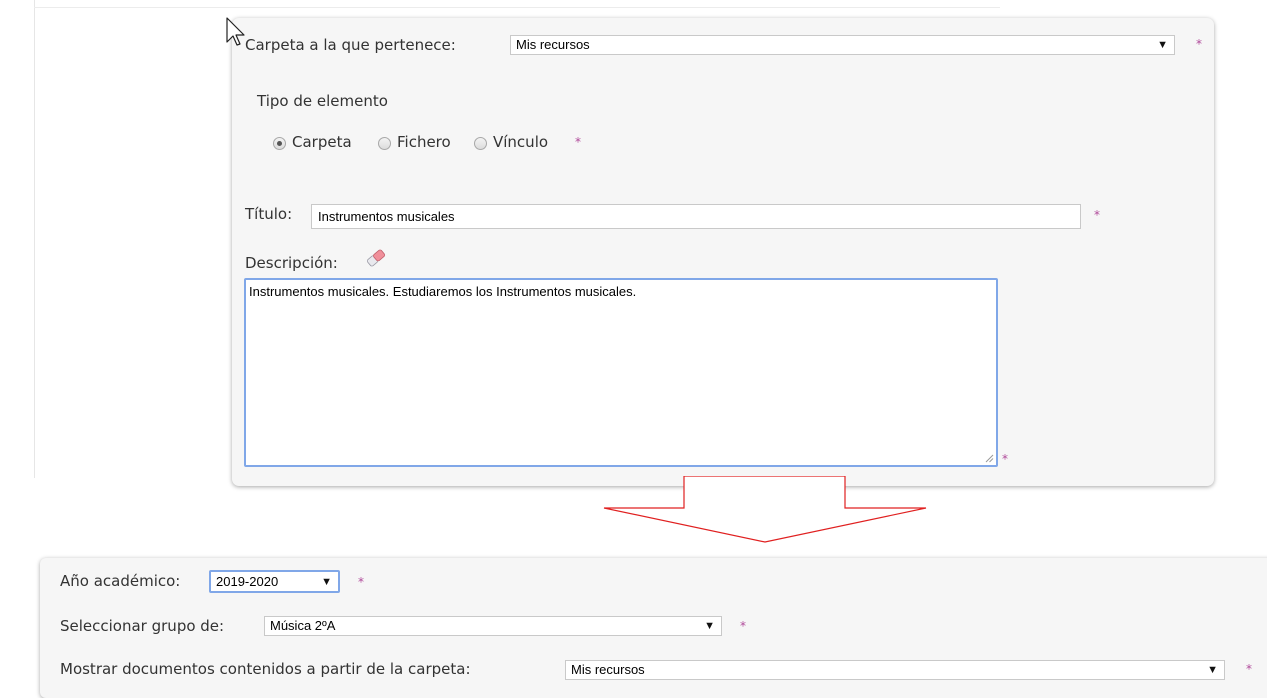 The image size is (1267, 698). Describe the element at coordinates (142, 626) in the screenshot. I see `group-label: Seleccionar grupo de:` at that location.